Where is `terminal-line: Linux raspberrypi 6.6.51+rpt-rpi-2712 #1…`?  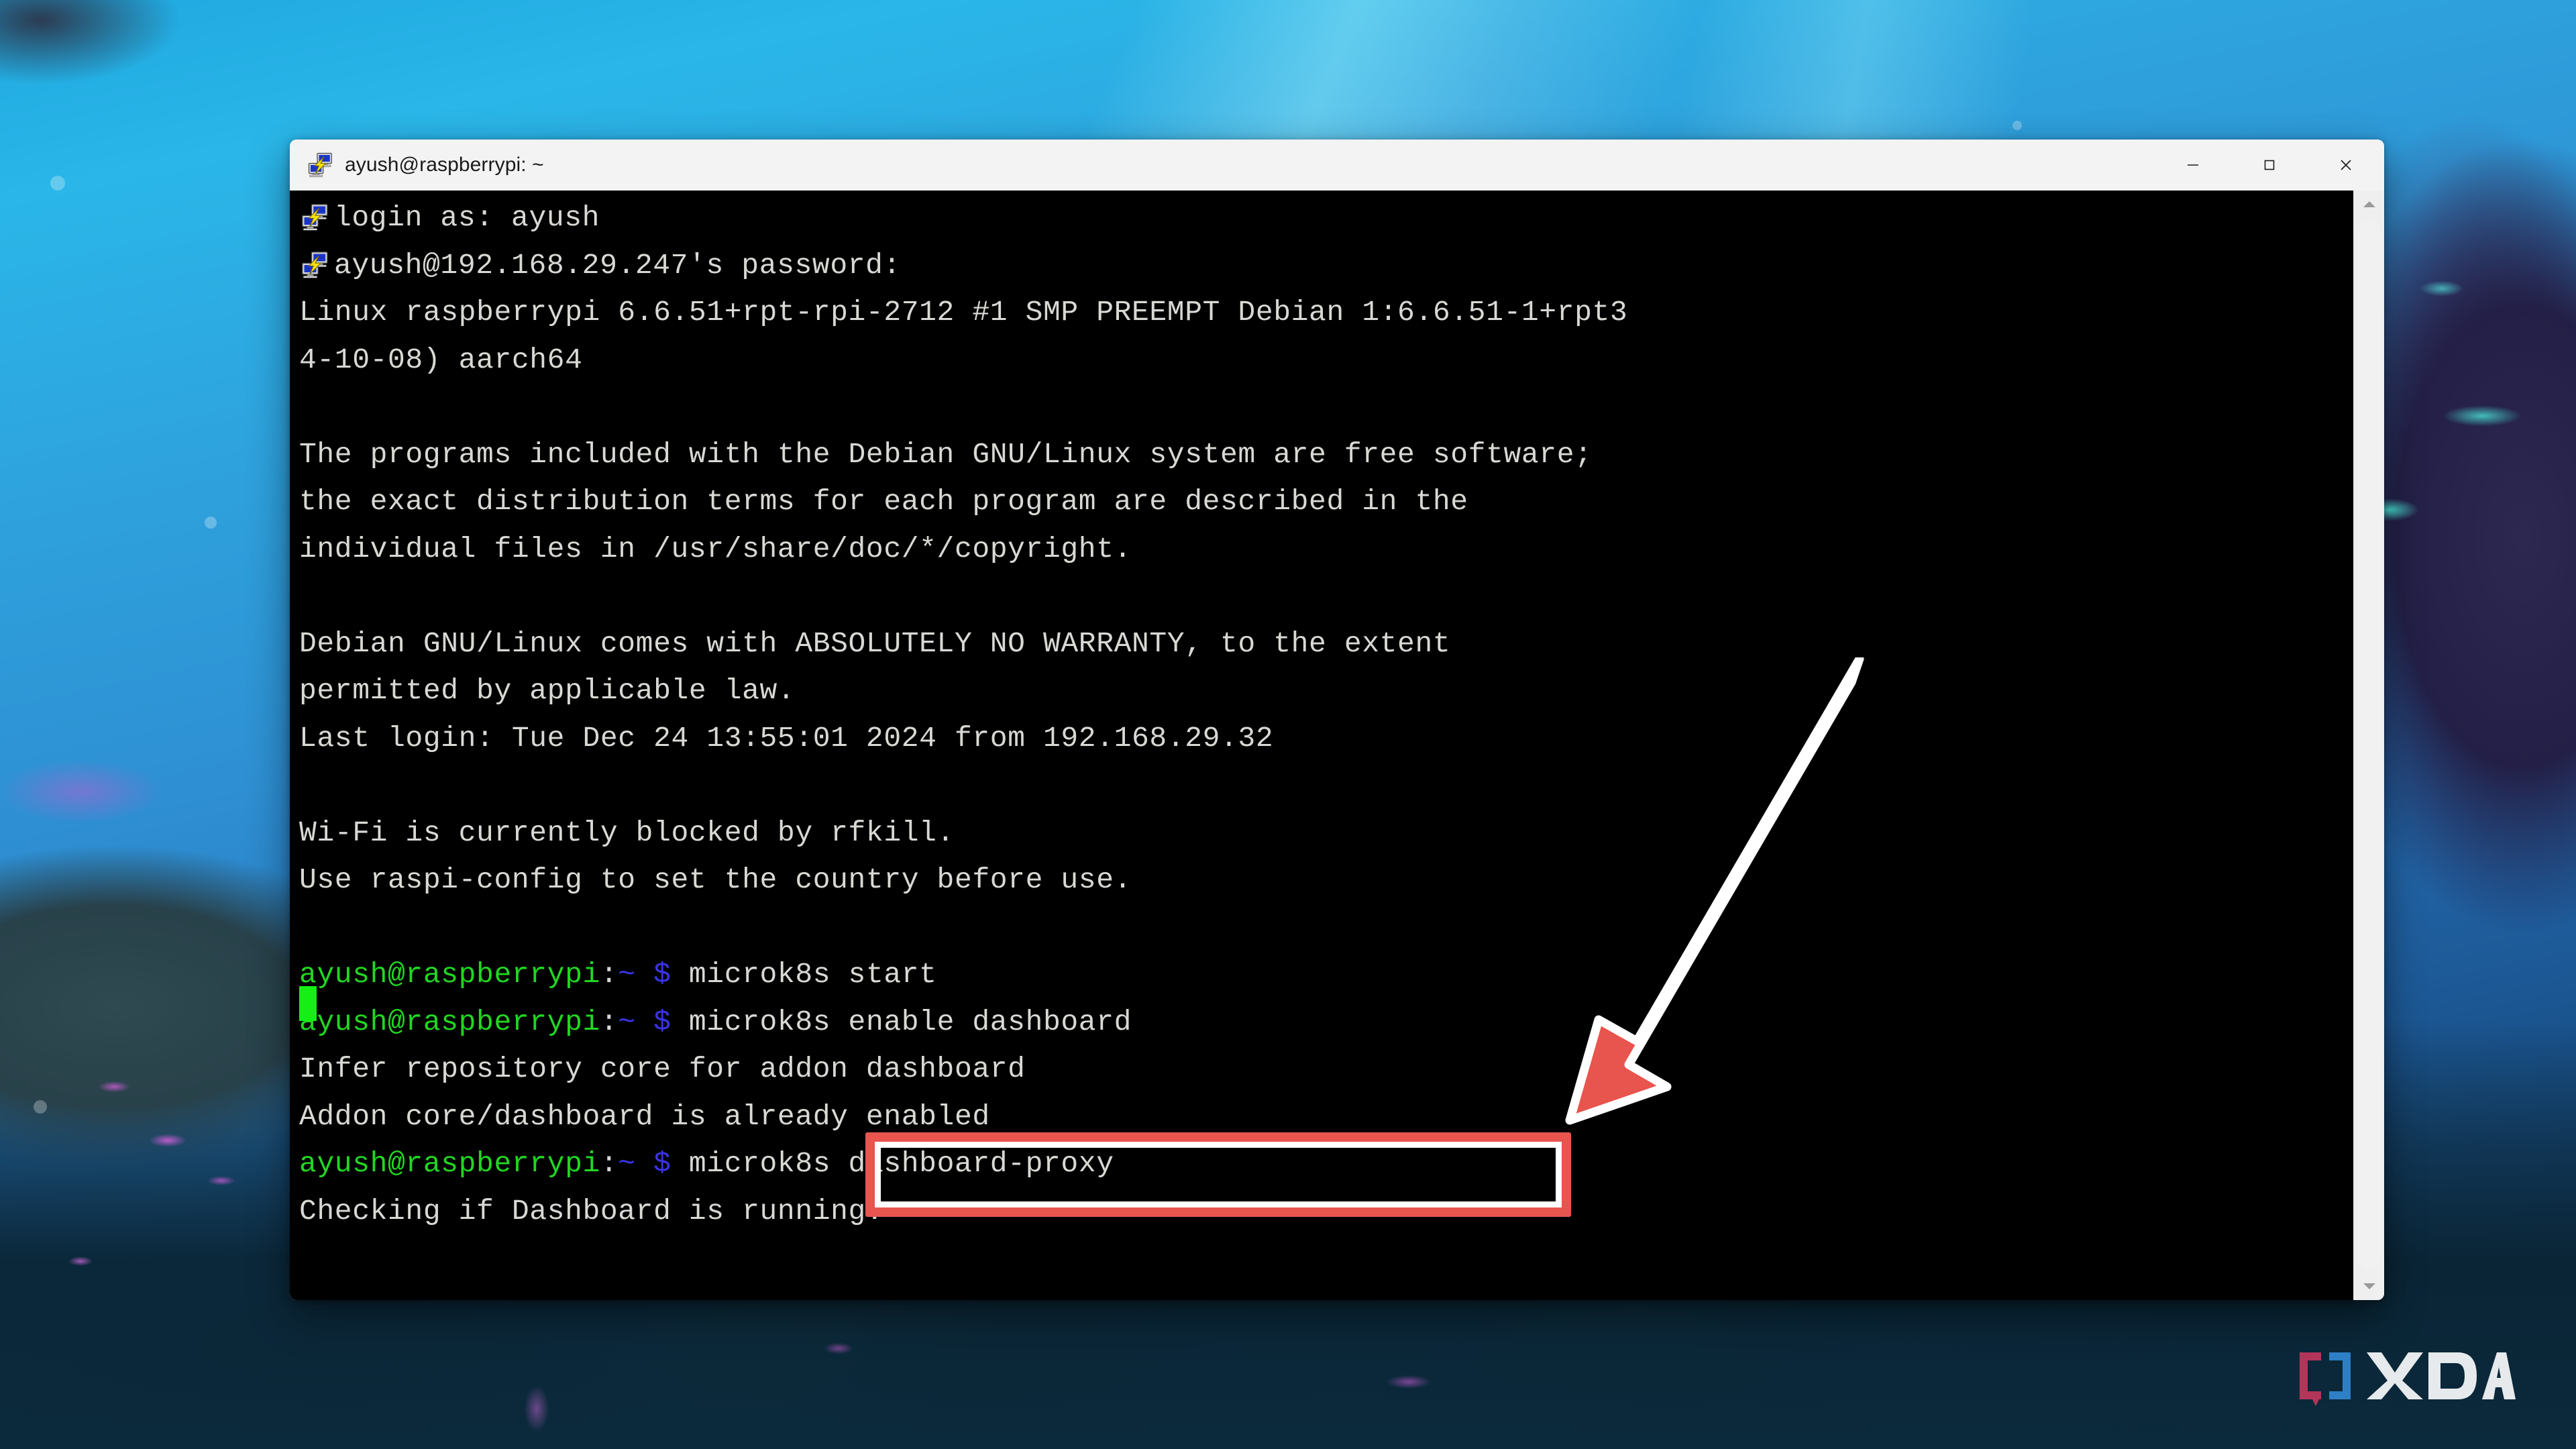 terminal-line: Linux raspberrypi 6.6.51+rpt-rpi-2712 #1… is located at coordinates (1326, 313).